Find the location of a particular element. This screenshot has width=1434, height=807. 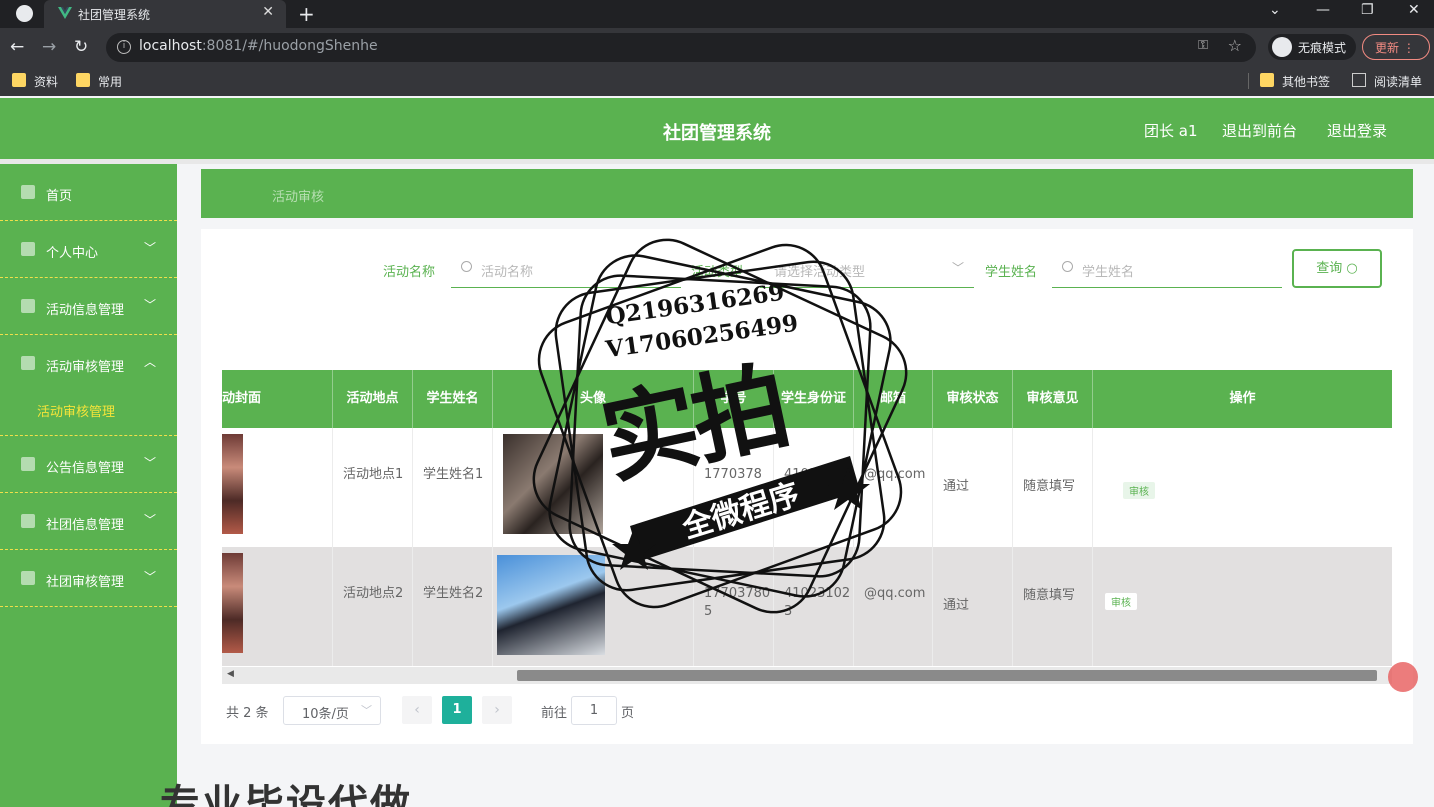

prev-page-button: ‹ is located at coordinates (417, 710).